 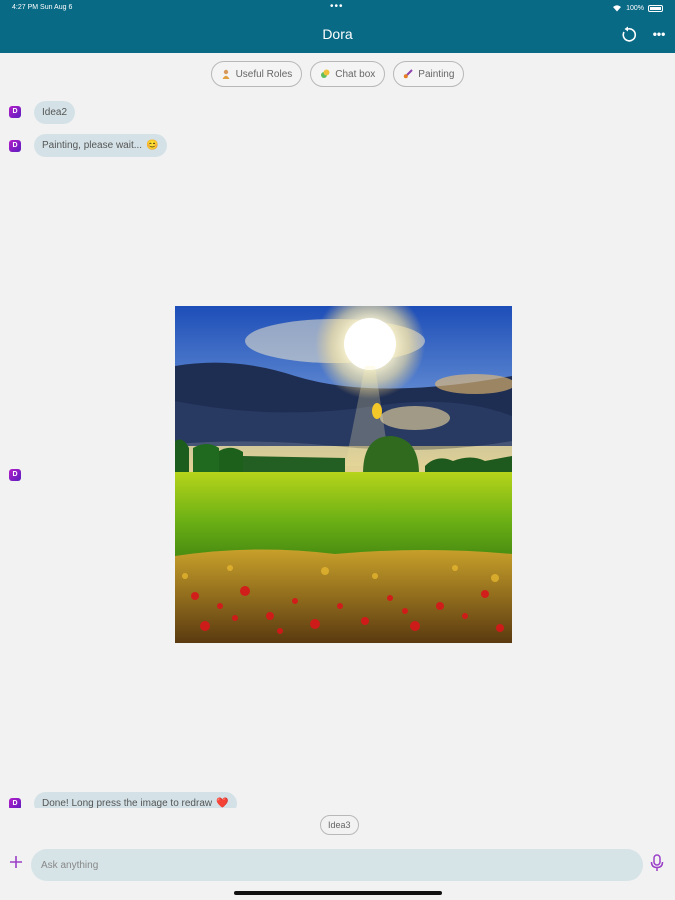 I want to click on microphone-icon, so click(x=657, y=863).